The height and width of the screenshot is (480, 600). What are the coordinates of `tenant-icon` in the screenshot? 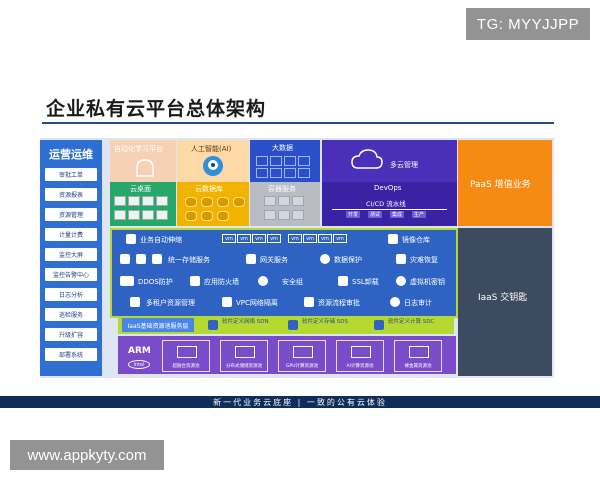 It's located at (135, 302).